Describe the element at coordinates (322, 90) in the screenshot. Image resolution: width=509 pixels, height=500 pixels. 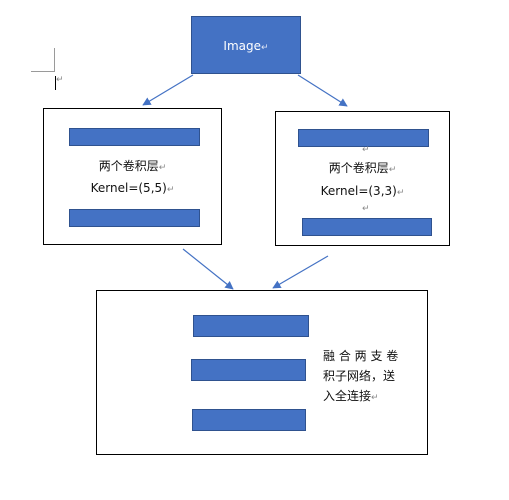
I see `arrow-image-to-right` at that location.